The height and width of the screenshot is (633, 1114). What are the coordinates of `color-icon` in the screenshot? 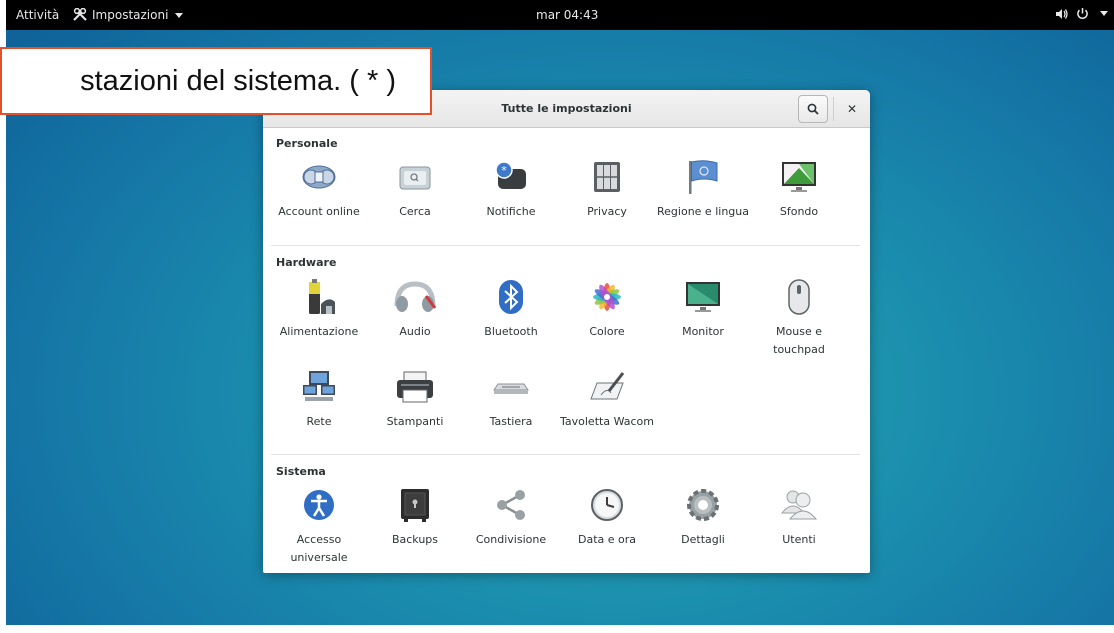 It's located at (607, 297).